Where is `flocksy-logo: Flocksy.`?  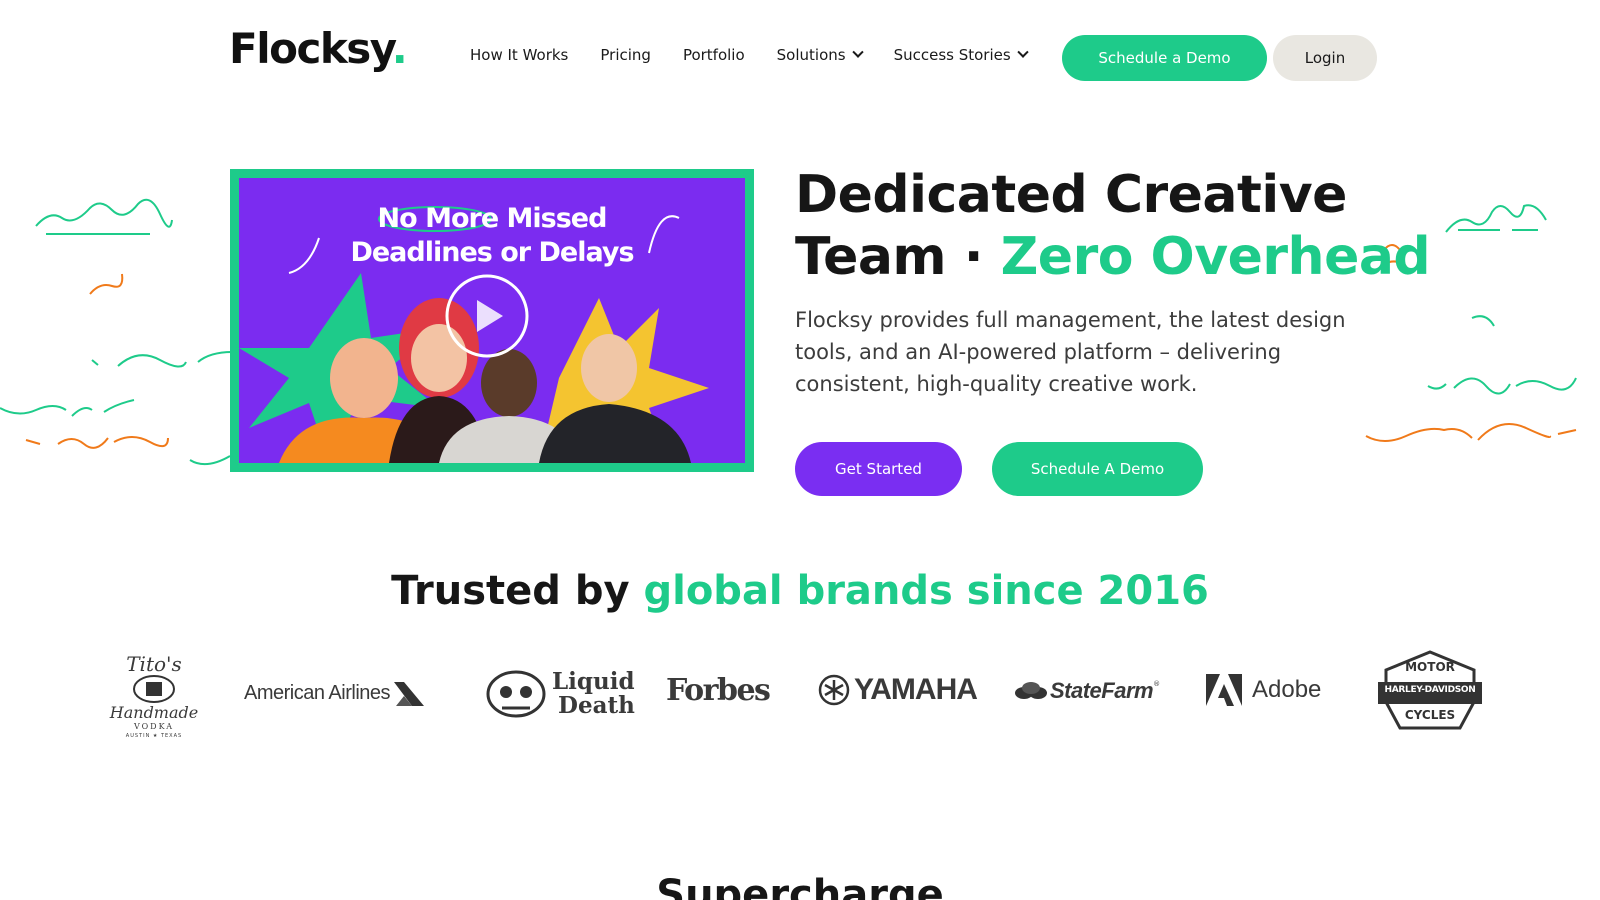 flocksy-logo: Flocksy. is located at coordinates (318, 49).